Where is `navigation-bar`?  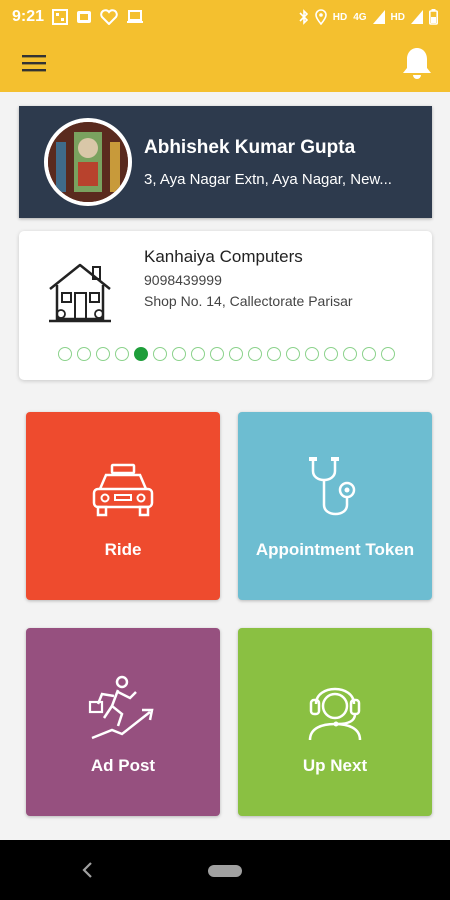 navigation-bar is located at coordinates (225, 870).